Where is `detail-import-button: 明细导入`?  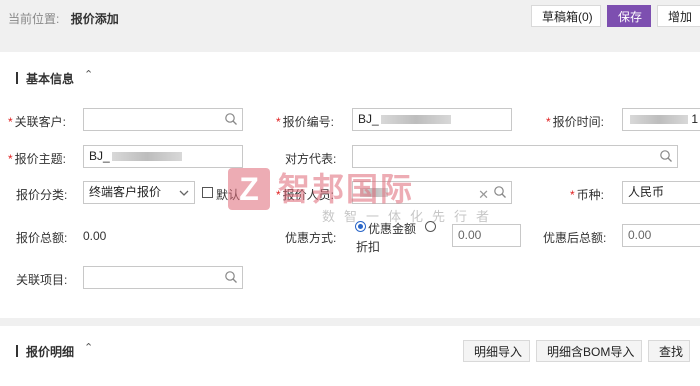 detail-import-button: 明细导入 is located at coordinates (496, 351).